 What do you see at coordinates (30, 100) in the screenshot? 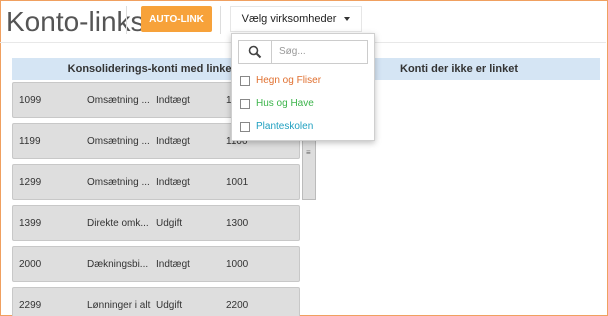
I see `account-number: 1099` at bounding box center [30, 100].